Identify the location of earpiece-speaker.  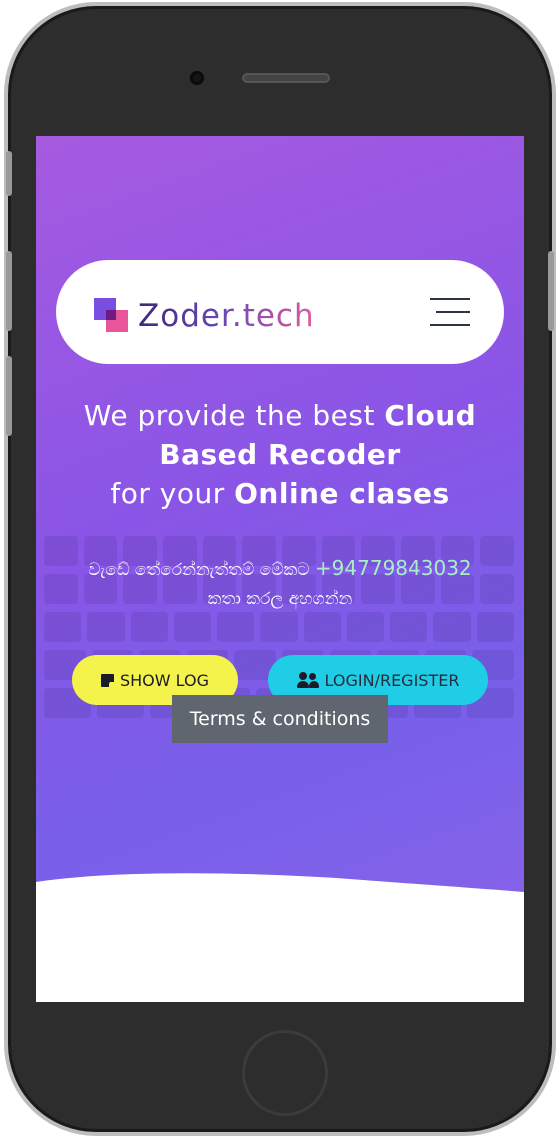
(286, 78).